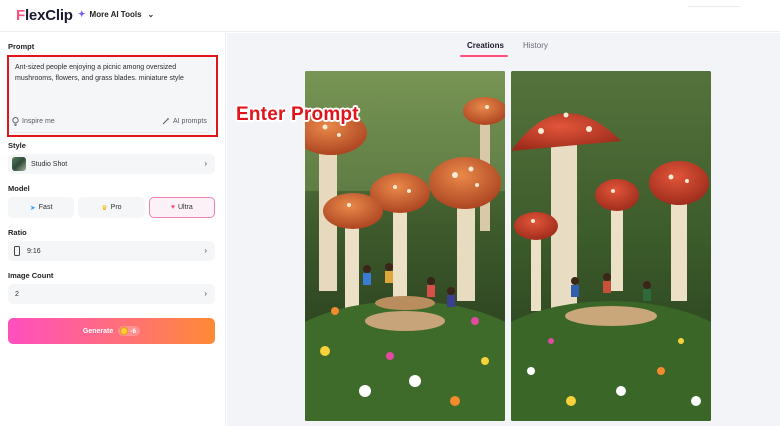 Image resolution: width=780 pixels, height=426 pixels. Describe the element at coordinates (116, 207) in the screenshot. I see `model-pro-label: Pro` at that location.